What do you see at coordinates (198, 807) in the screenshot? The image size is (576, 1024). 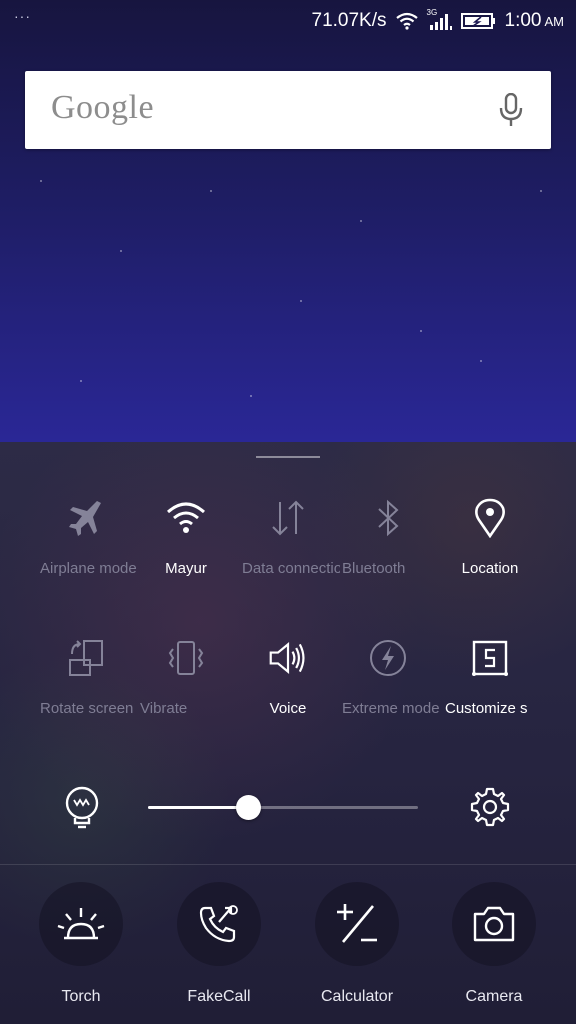 I see `brightness-fill` at bounding box center [198, 807].